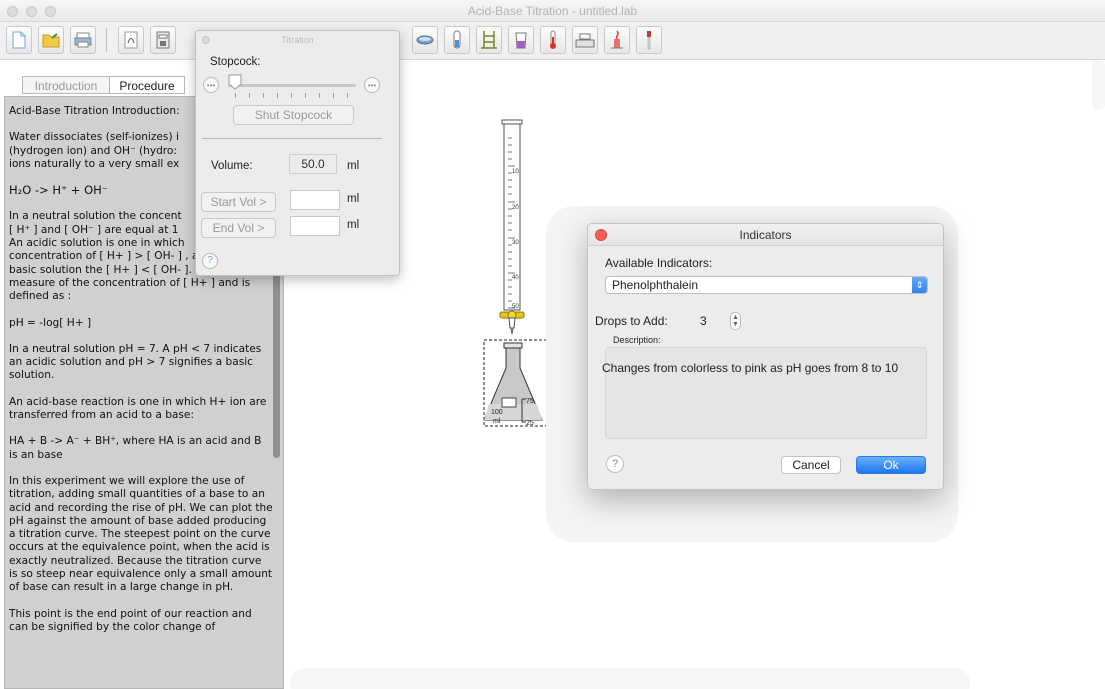 Image resolution: width=1105 pixels, height=689 pixels. Describe the element at coordinates (649, 40) in the screenshot. I see `pipette-icon` at that location.